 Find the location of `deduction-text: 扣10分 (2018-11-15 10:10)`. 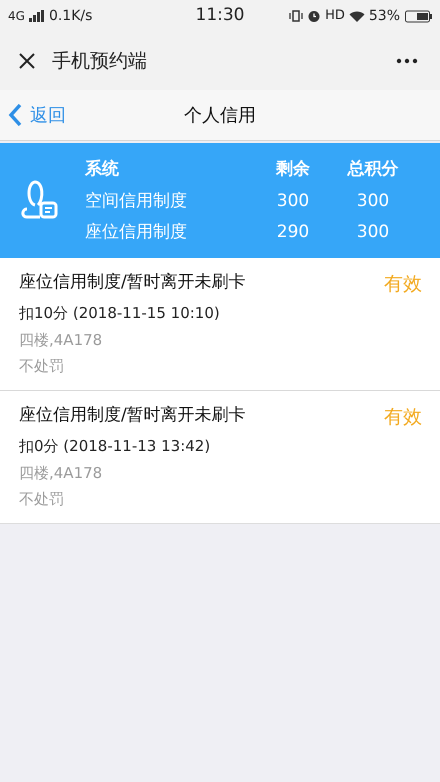

deduction-text: 扣10分 (2018-11-15 10:10) is located at coordinates (119, 313).